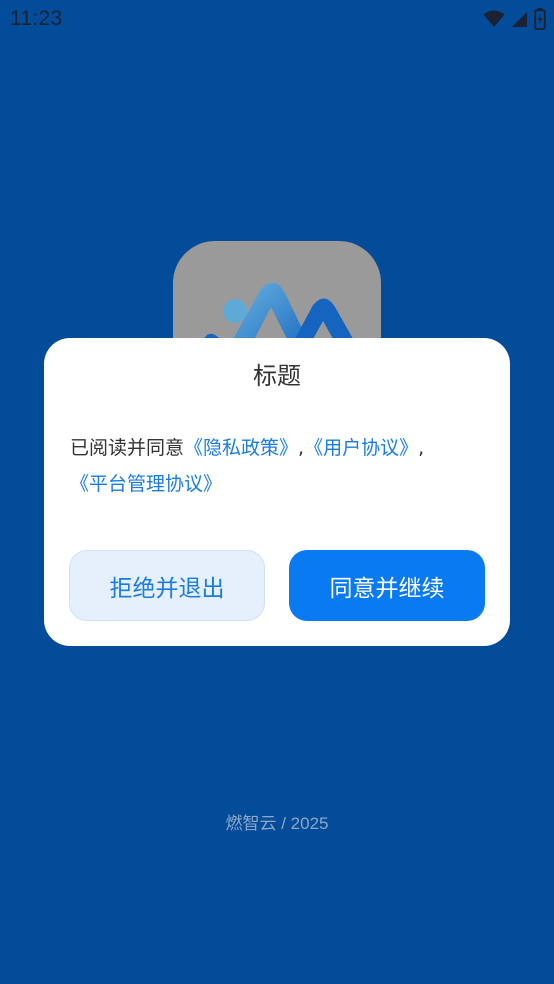 Image resolution: width=554 pixels, height=984 pixels. Describe the element at coordinates (146, 484) in the screenshot. I see `platform-agreement-link: 《平台管理协议》` at that location.